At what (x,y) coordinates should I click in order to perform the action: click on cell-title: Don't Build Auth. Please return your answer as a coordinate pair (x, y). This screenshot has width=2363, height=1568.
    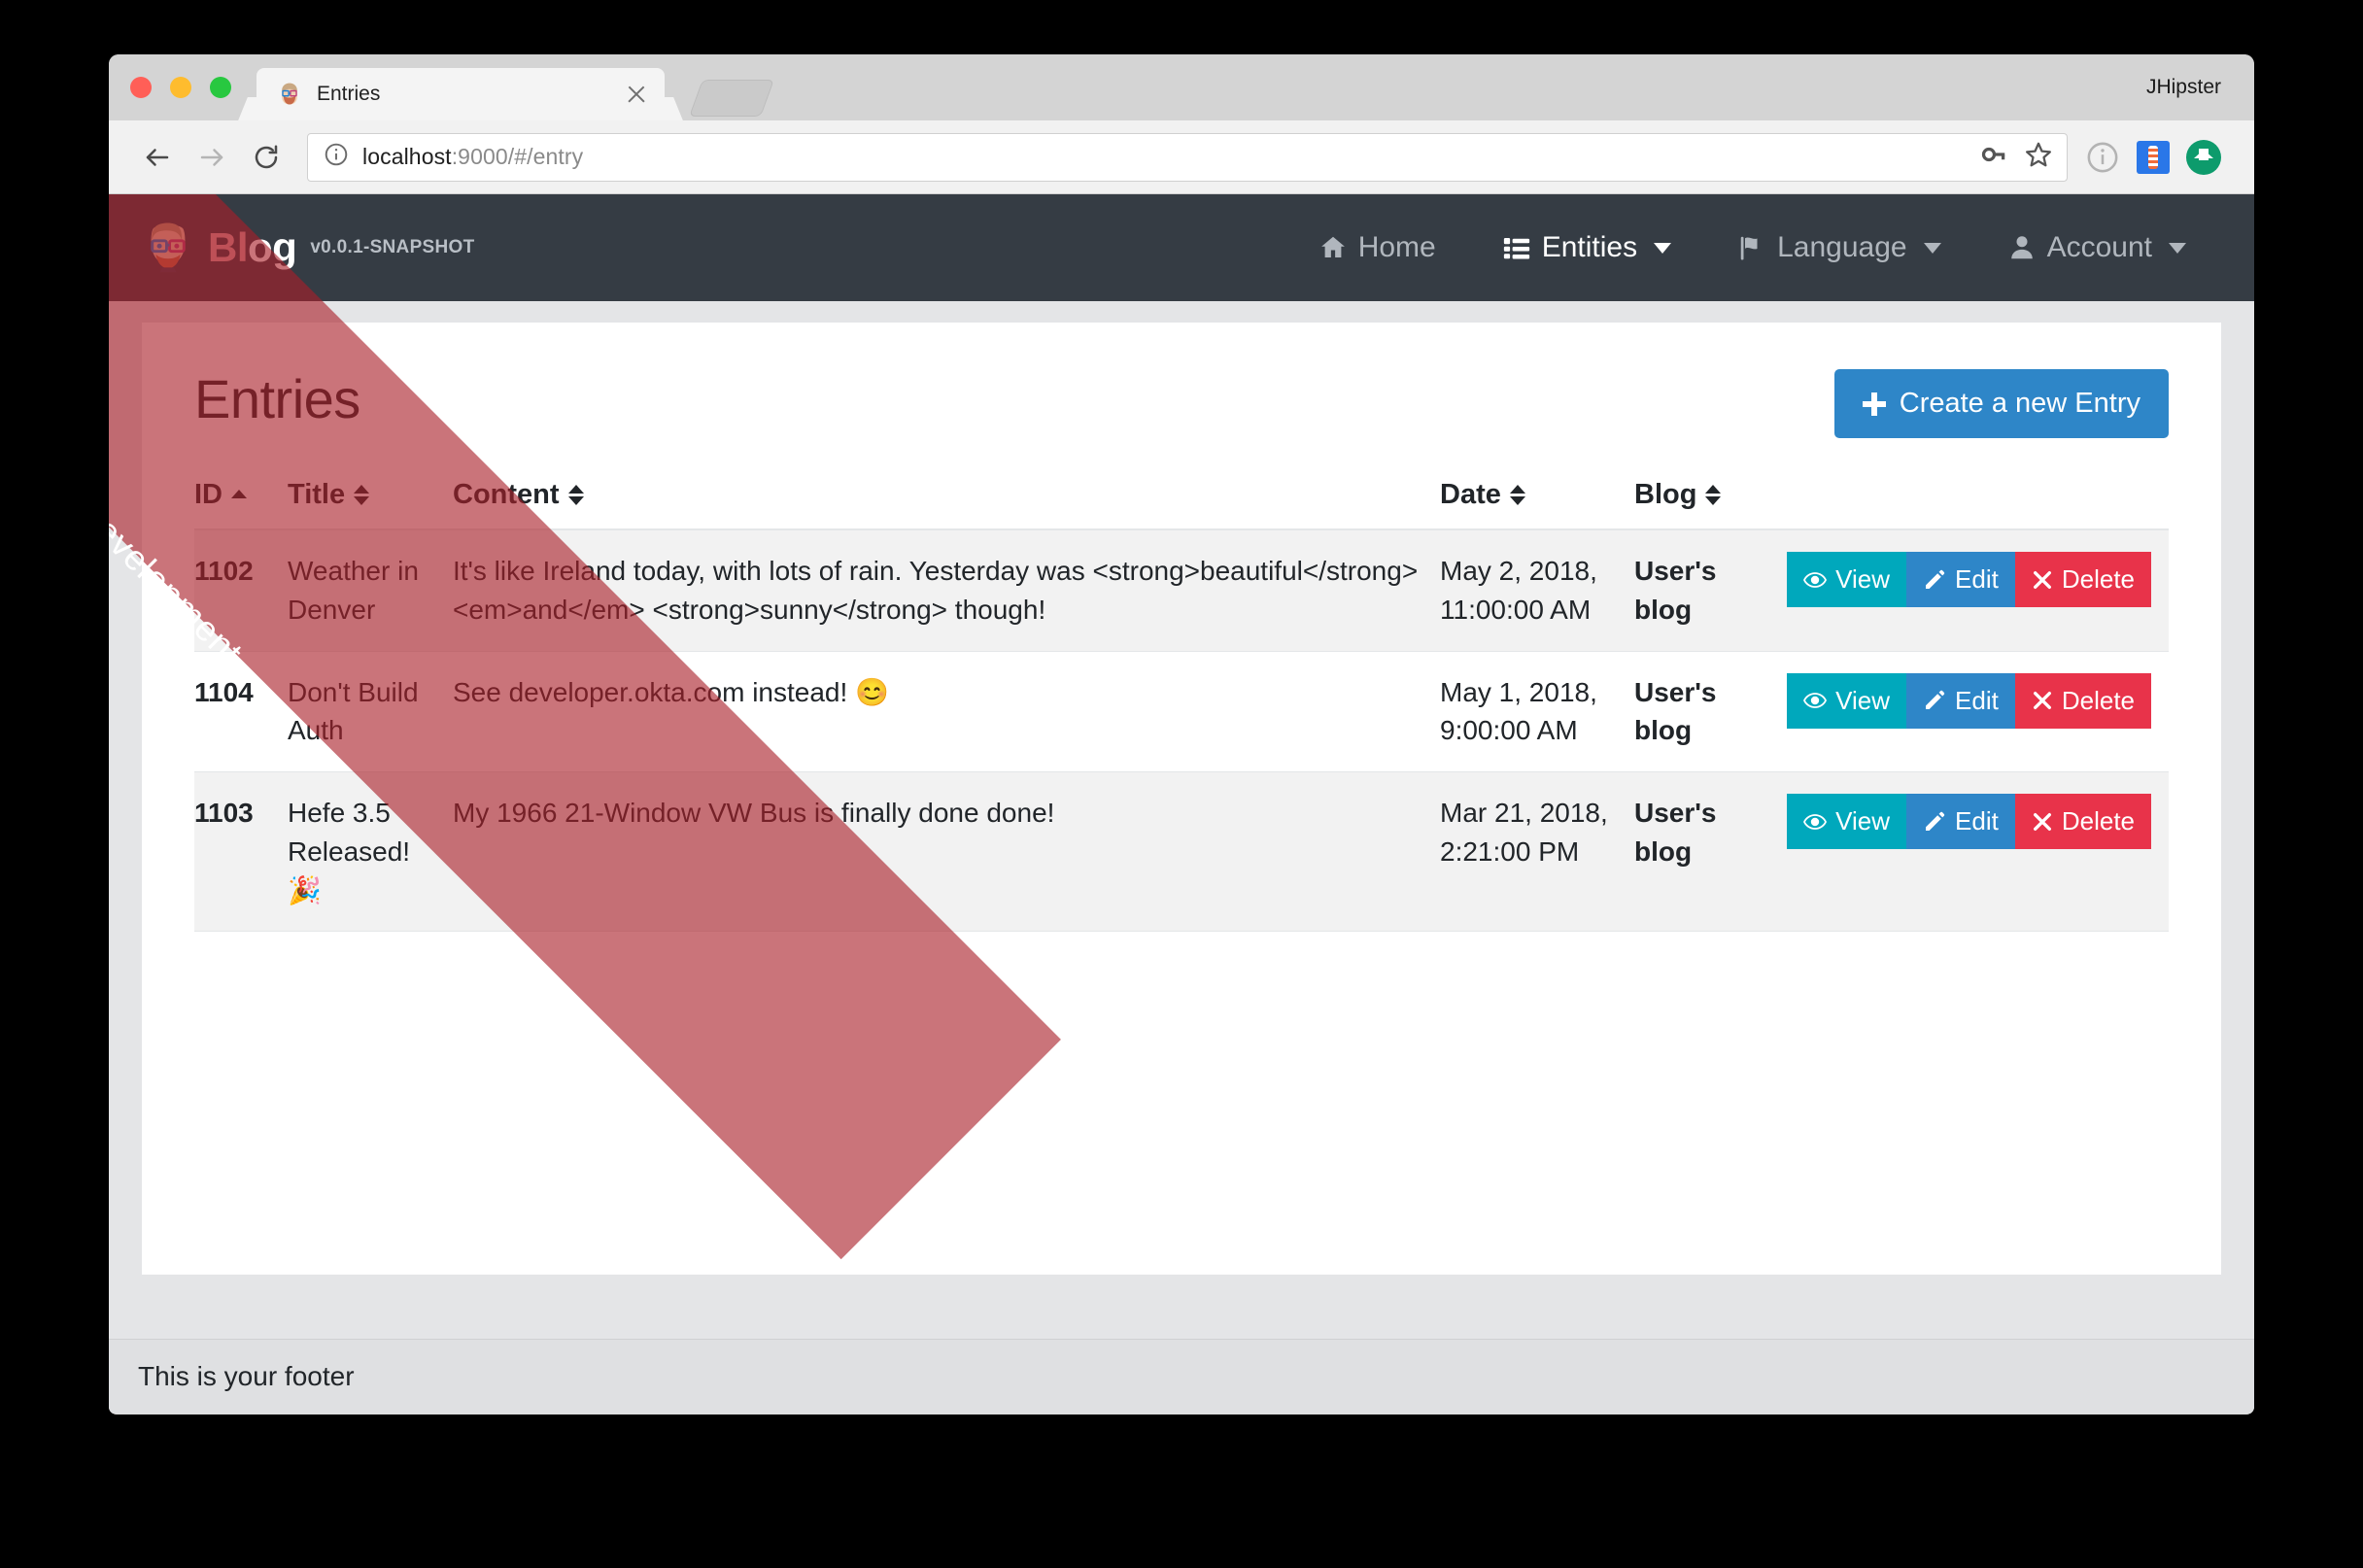
    Looking at the image, I should click on (370, 711).